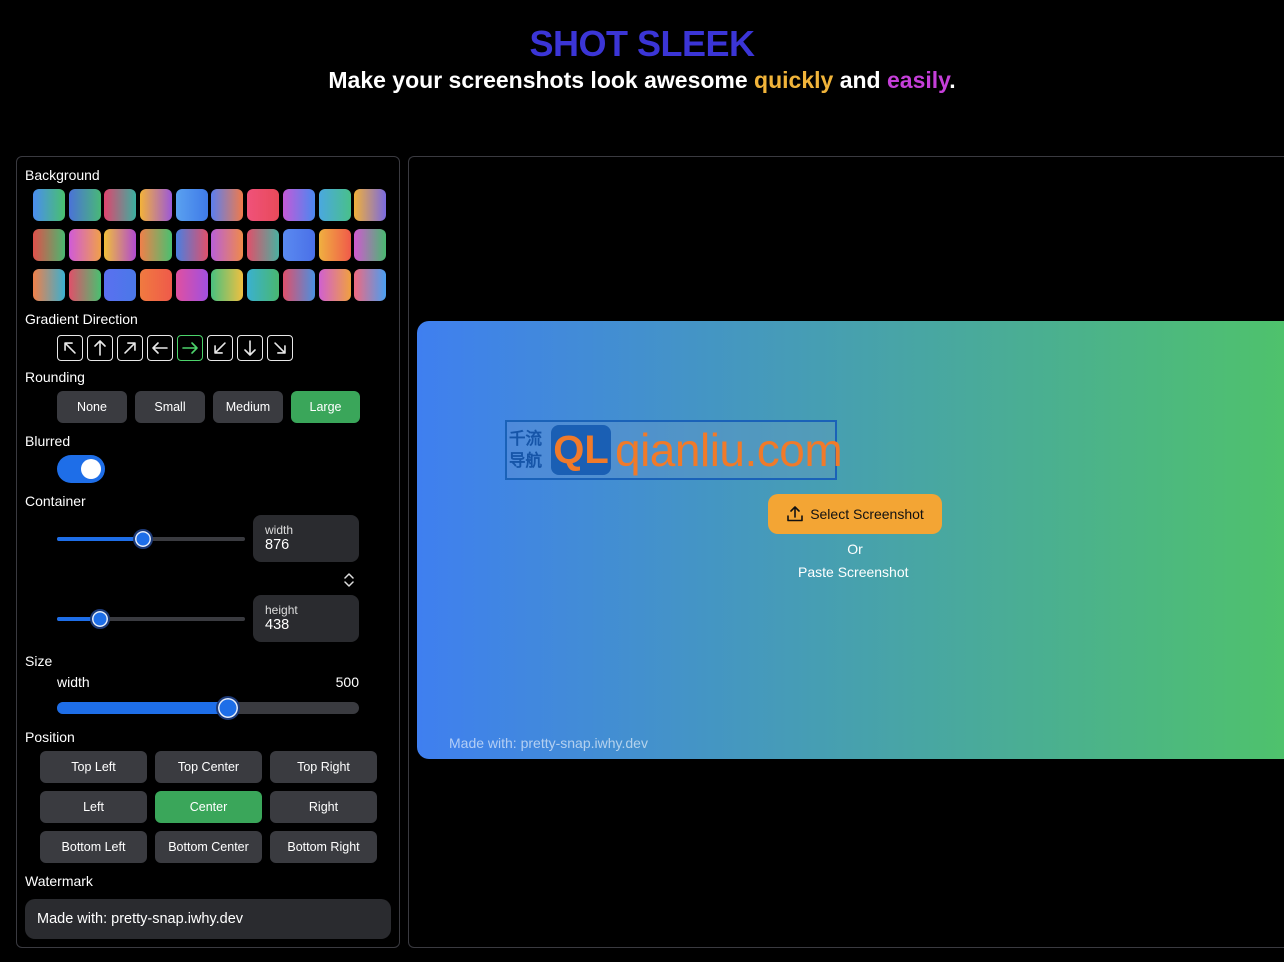  What do you see at coordinates (81, 319) in the screenshot?
I see `gradient-direction-label: Gradient Direction` at bounding box center [81, 319].